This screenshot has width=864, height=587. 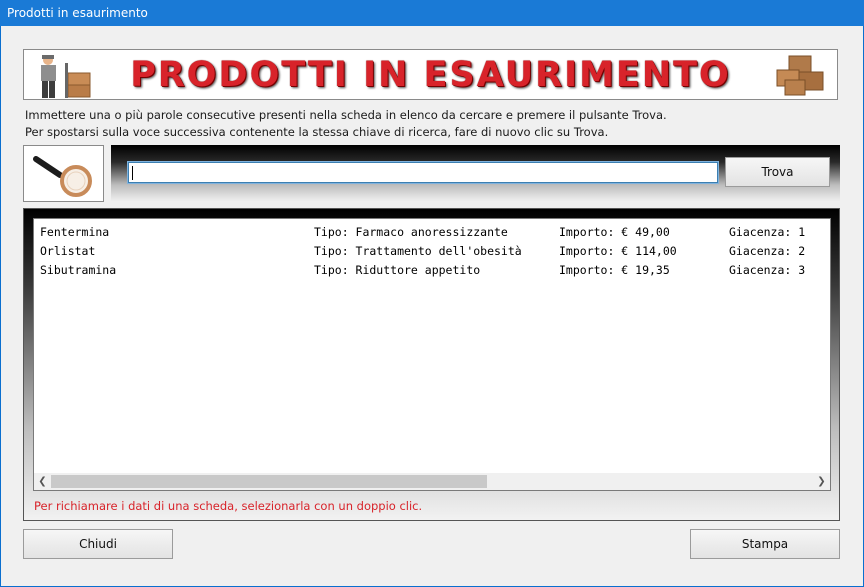 What do you see at coordinates (423, 172) in the screenshot?
I see `search-input` at bounding box center [423, 172].